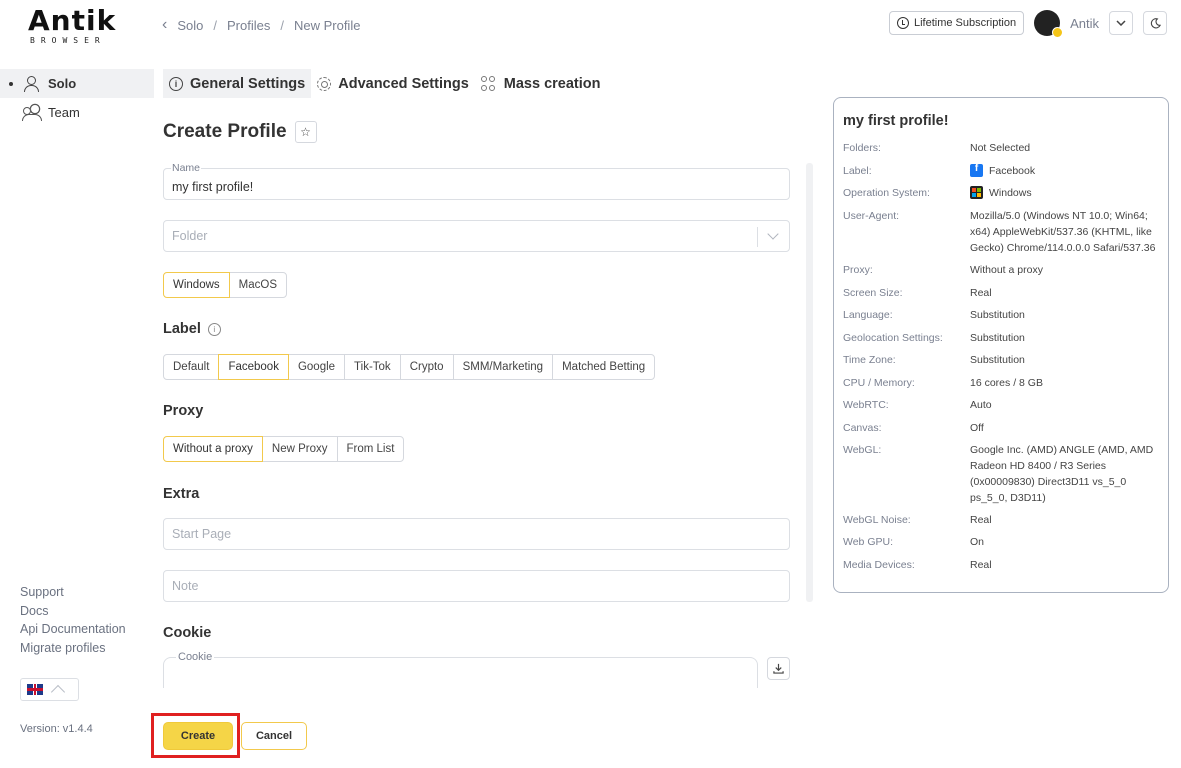  What do you see at coordinates (977, 542) in the screenshot?
I see `summary-value: On` at bounding box center [977, 542].